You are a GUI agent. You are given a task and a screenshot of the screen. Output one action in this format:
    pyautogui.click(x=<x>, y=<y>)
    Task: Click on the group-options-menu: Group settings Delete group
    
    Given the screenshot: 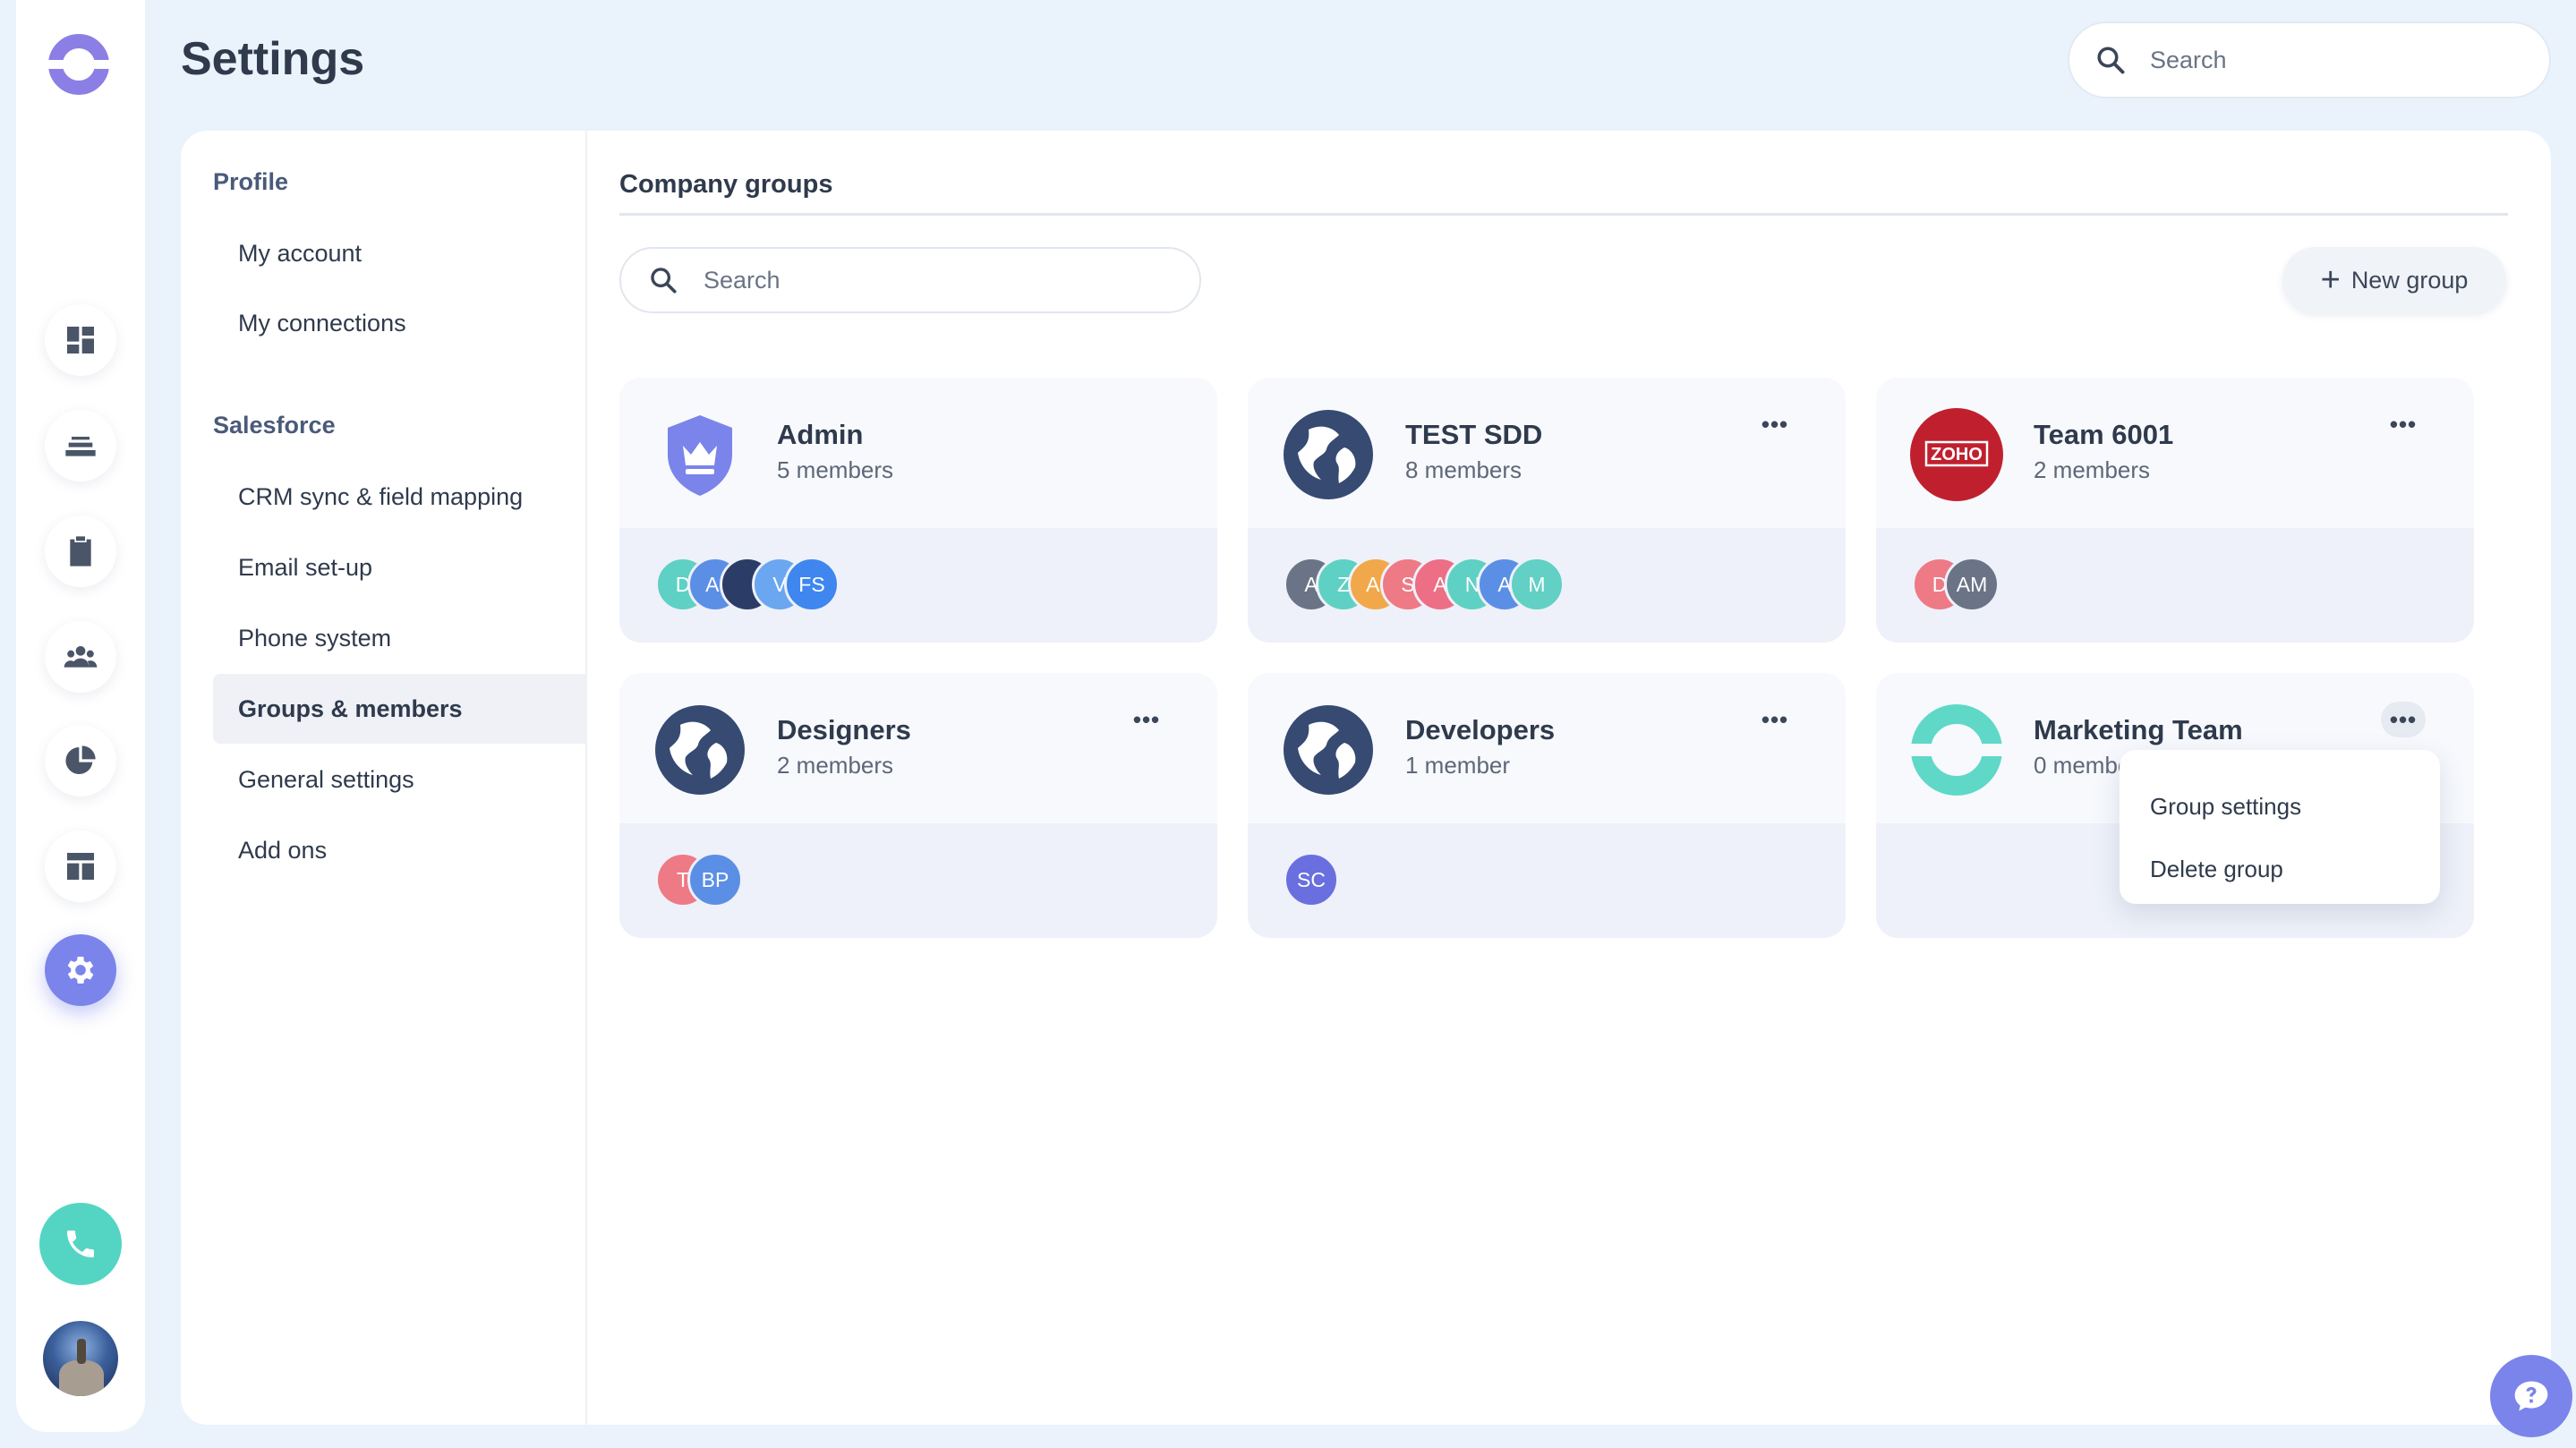 What is the action you would take?
    pyautogui.click(x=2280, y=827)
    